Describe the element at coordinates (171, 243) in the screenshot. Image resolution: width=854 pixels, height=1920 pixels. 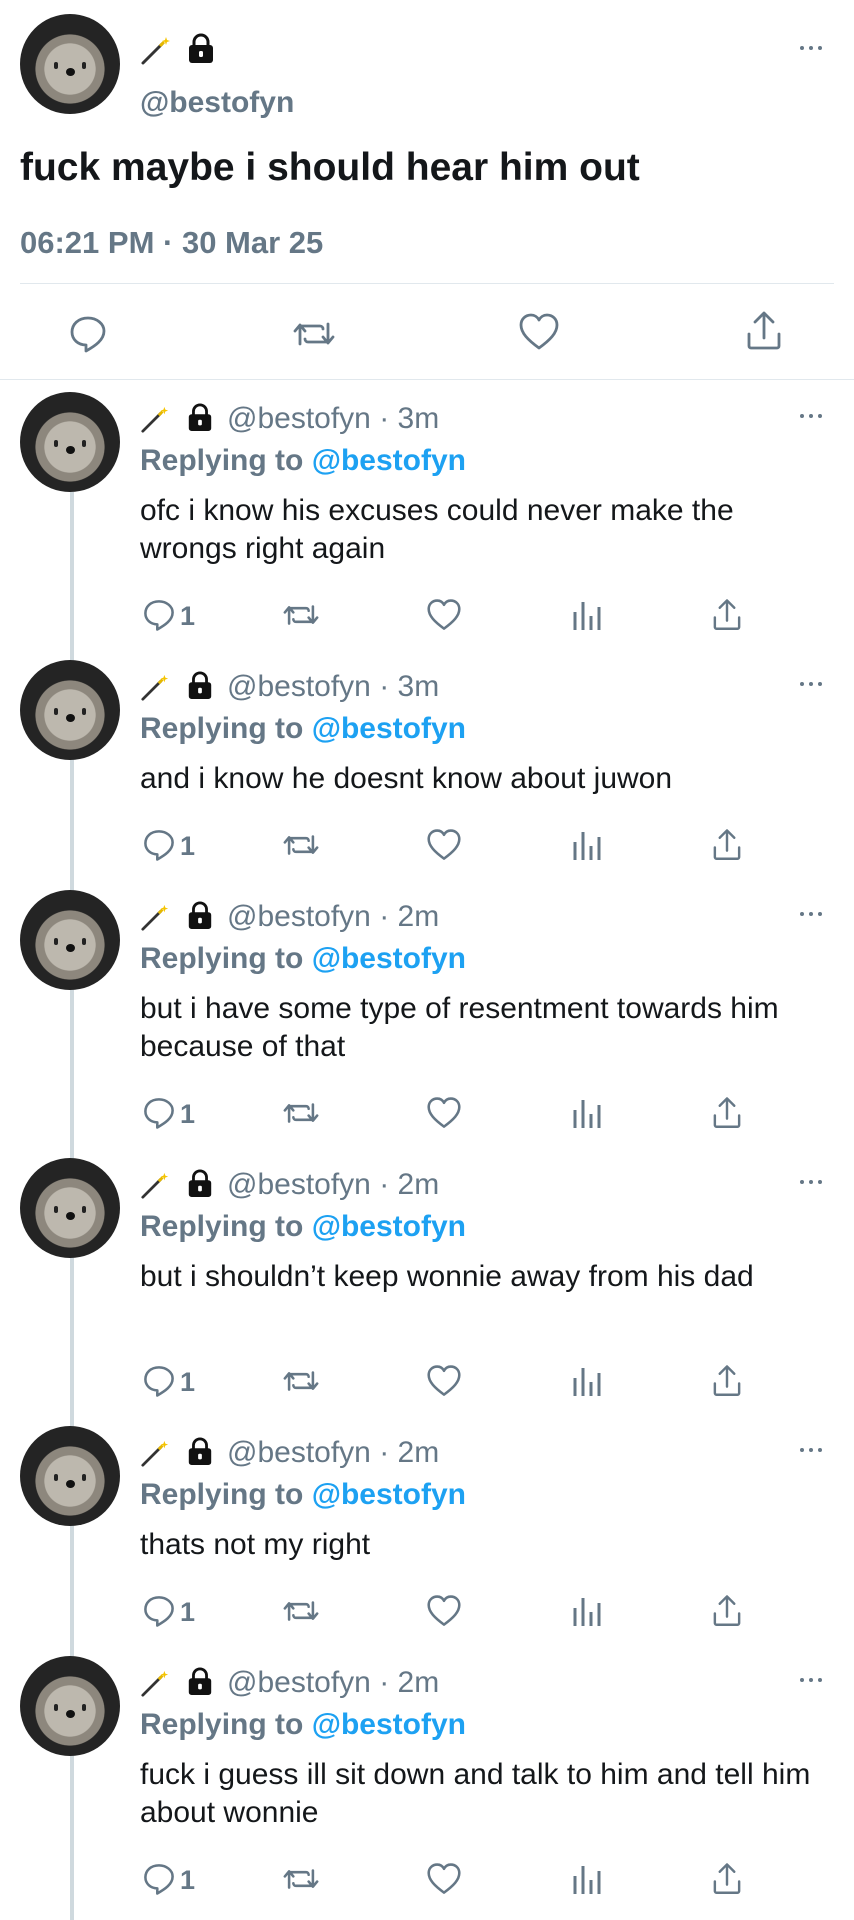
I see `timestamp: 06:21 PM · 30 Mar 25` at that location.